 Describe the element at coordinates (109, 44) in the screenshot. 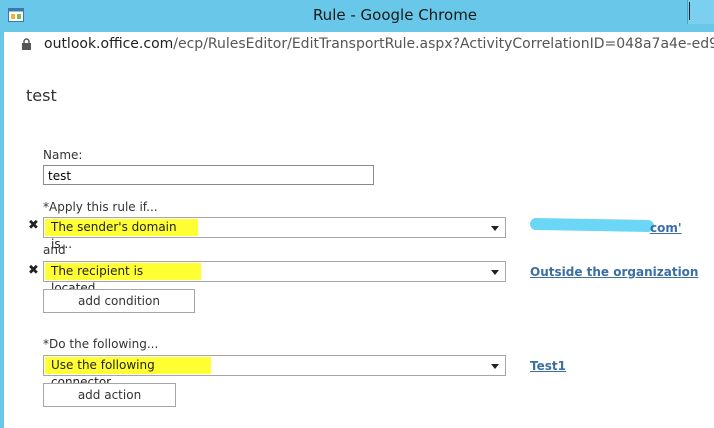

I see `url-host: outlook.office.com` at that location.